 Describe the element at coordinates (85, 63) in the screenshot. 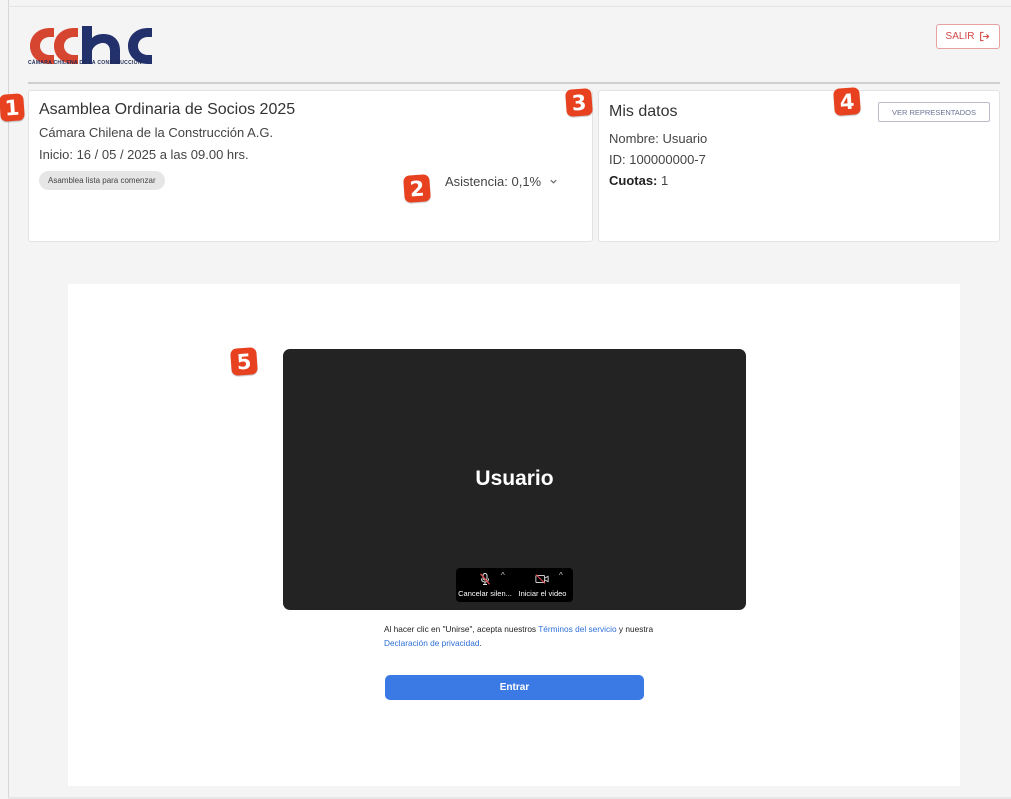

I see `logo-subtitle: CÁMARA CHILENA DE LA CONSTRUCCIÓN` at that location.